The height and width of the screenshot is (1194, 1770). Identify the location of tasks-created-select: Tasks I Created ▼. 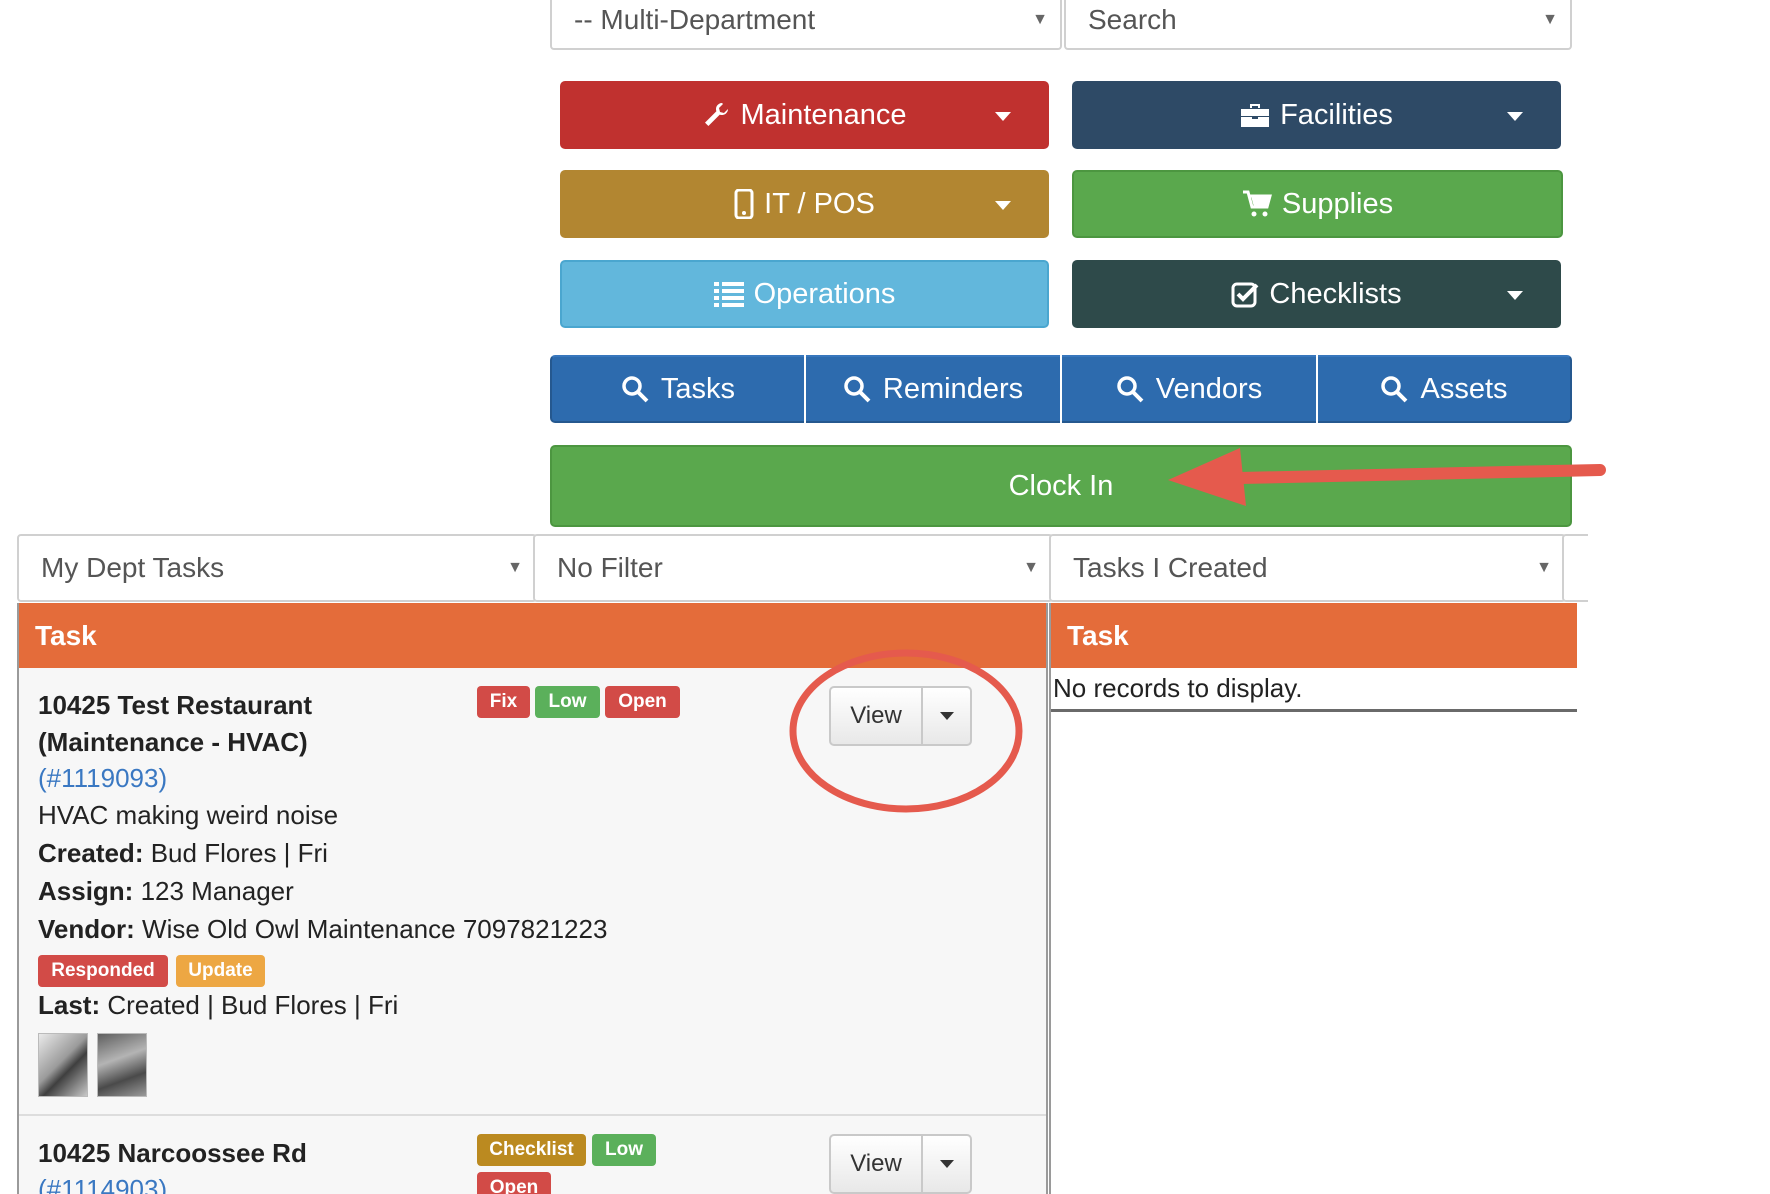
(1307, 568).